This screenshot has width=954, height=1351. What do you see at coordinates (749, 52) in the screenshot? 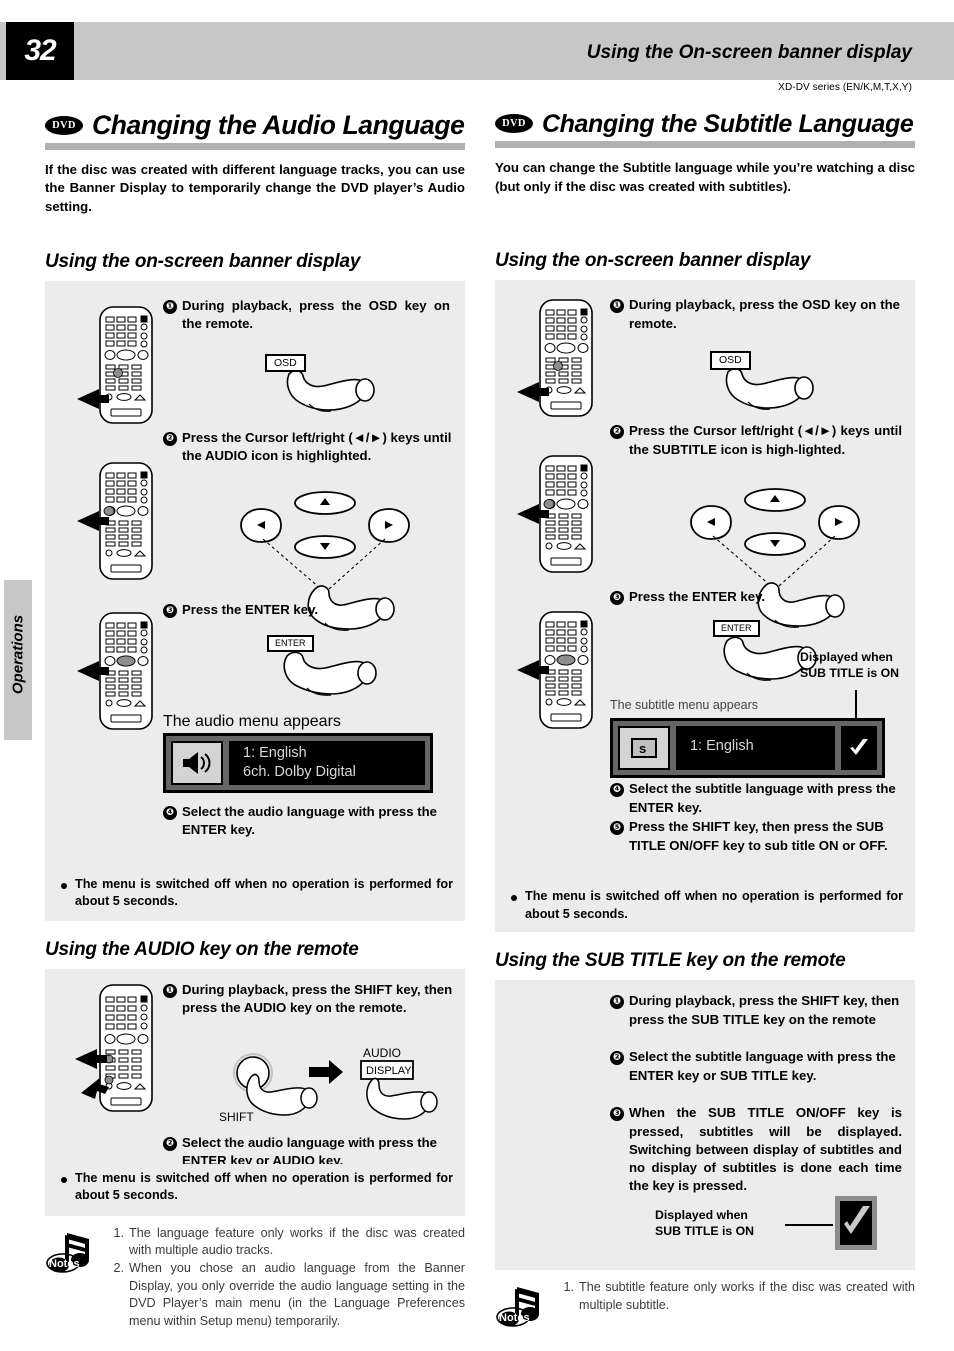
I see `header-title: Using the On-screen banner display` at bounding box center [749, 52].